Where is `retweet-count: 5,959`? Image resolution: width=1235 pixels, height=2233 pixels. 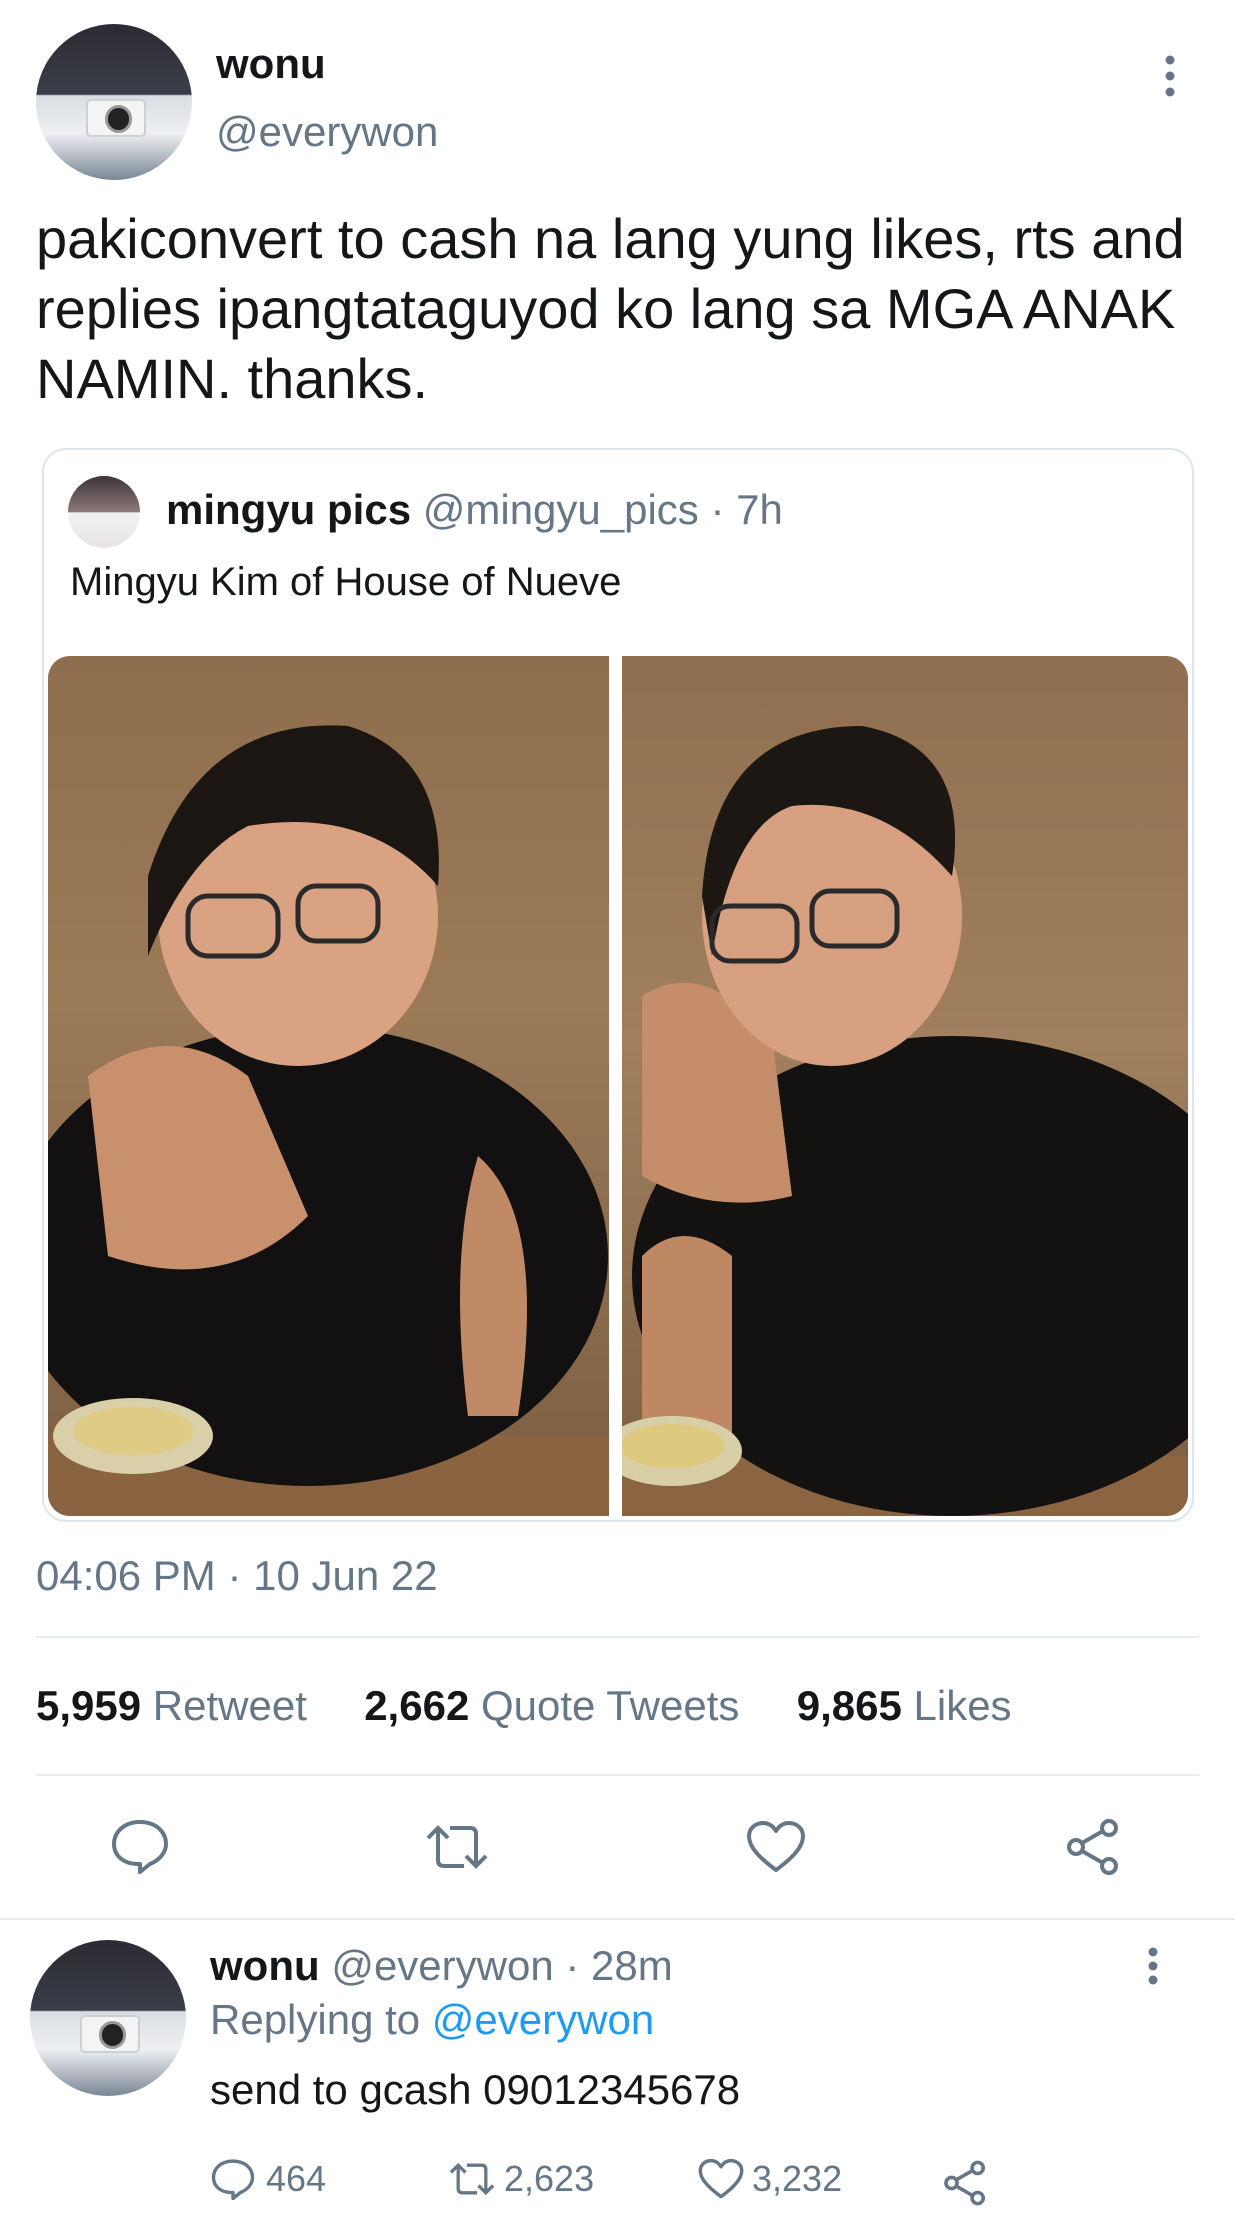 retweet-count: 5,959 is located at coordinates (89, 1705).